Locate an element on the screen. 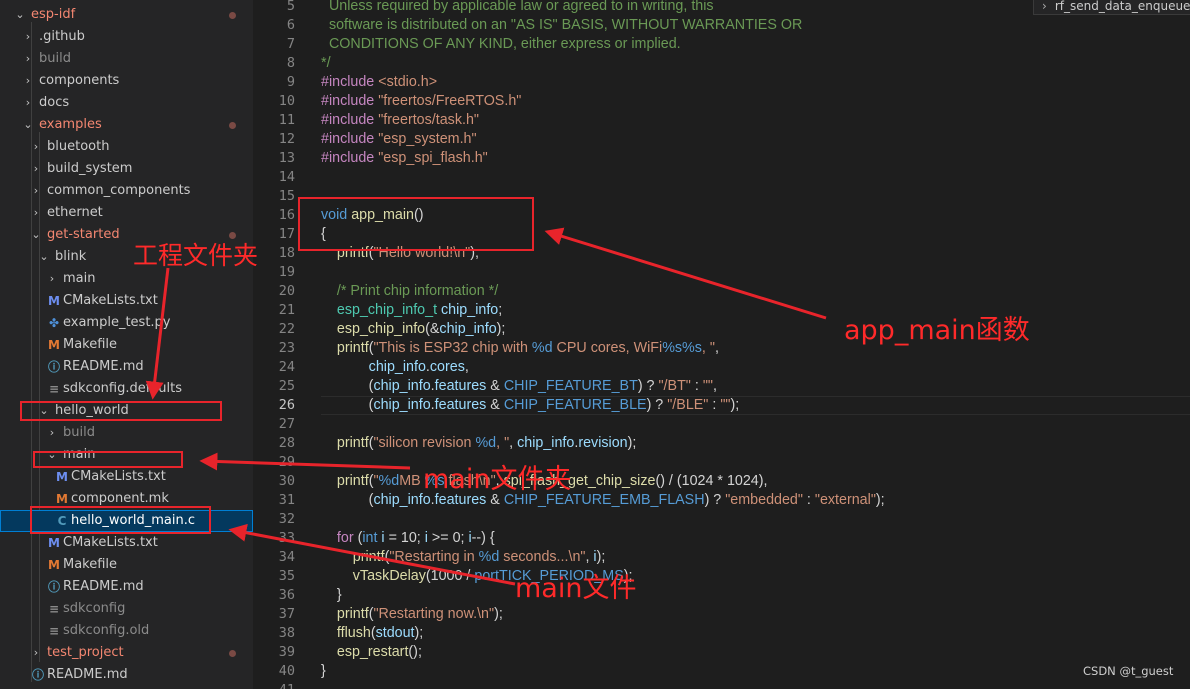 Image resolution: width=1190 pixels, height=689 pixels. file-item: ≡ sdkconfig.defaults is located at coordinates (126, 389).